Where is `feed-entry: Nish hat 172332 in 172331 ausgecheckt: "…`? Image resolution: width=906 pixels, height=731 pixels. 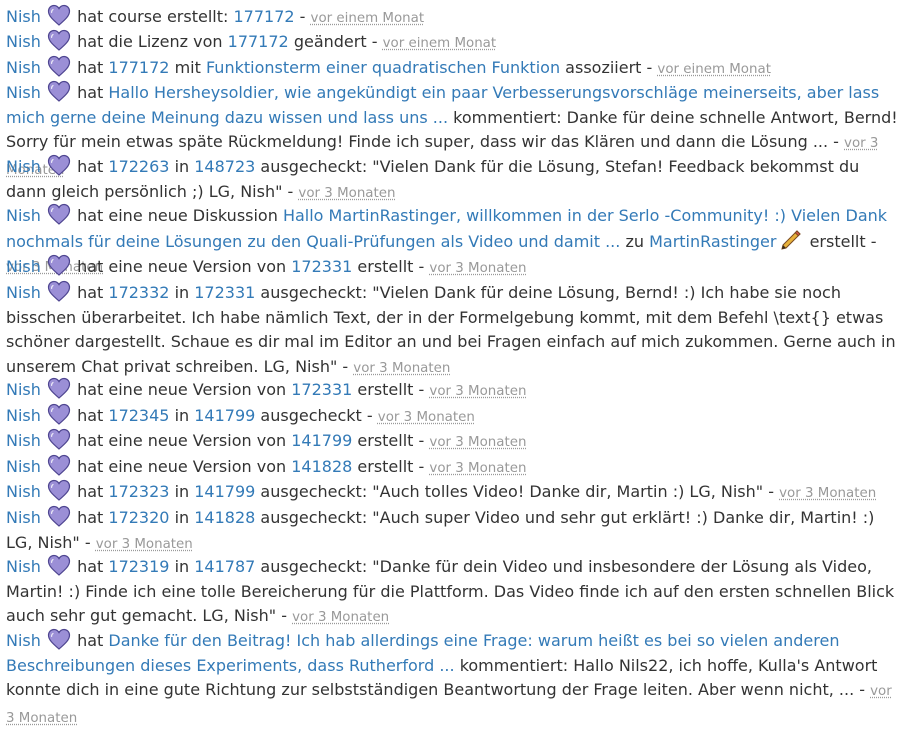 feed-entry: Nish hat 172332 in 172331 ausgecheckt: "… is located at coordinates (454, 330).